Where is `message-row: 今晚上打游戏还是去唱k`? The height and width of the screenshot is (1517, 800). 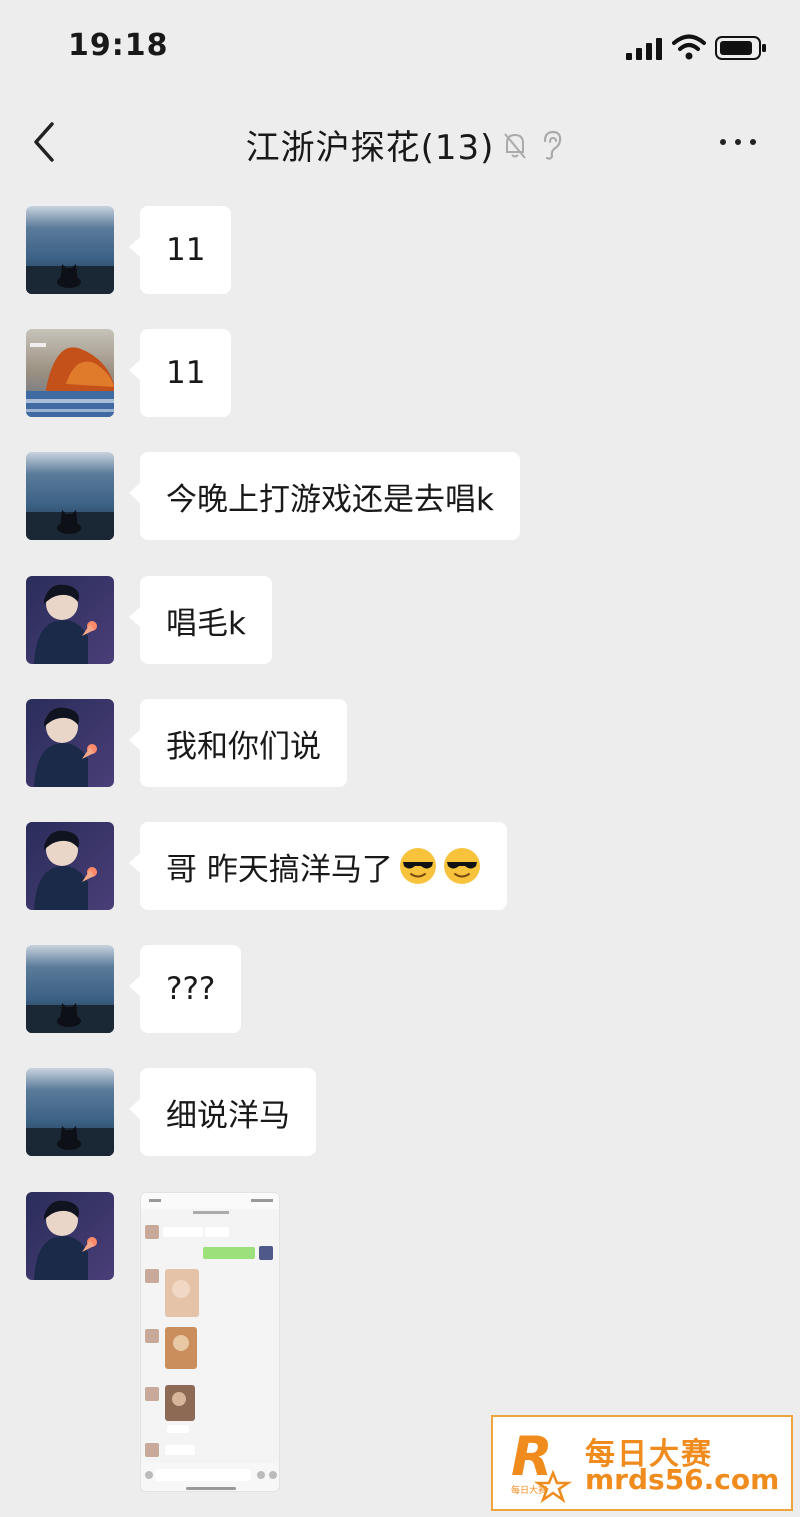
message-row: 今晚上打游戏还是去唱k is located at coordinates (401, 496).